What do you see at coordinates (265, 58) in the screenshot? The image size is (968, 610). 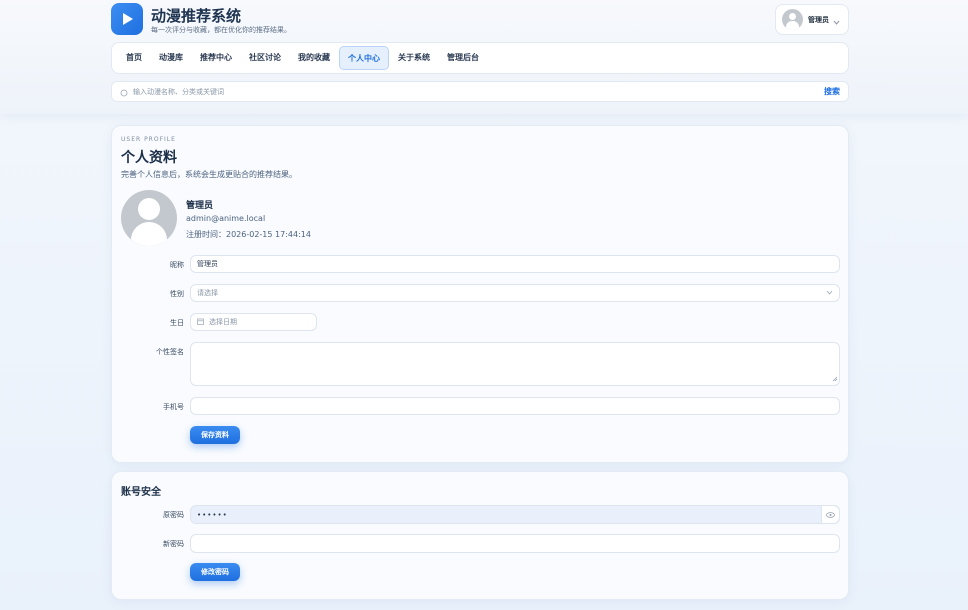 I see `nav-community: 社区讨论` at bounding box center [265, 58].